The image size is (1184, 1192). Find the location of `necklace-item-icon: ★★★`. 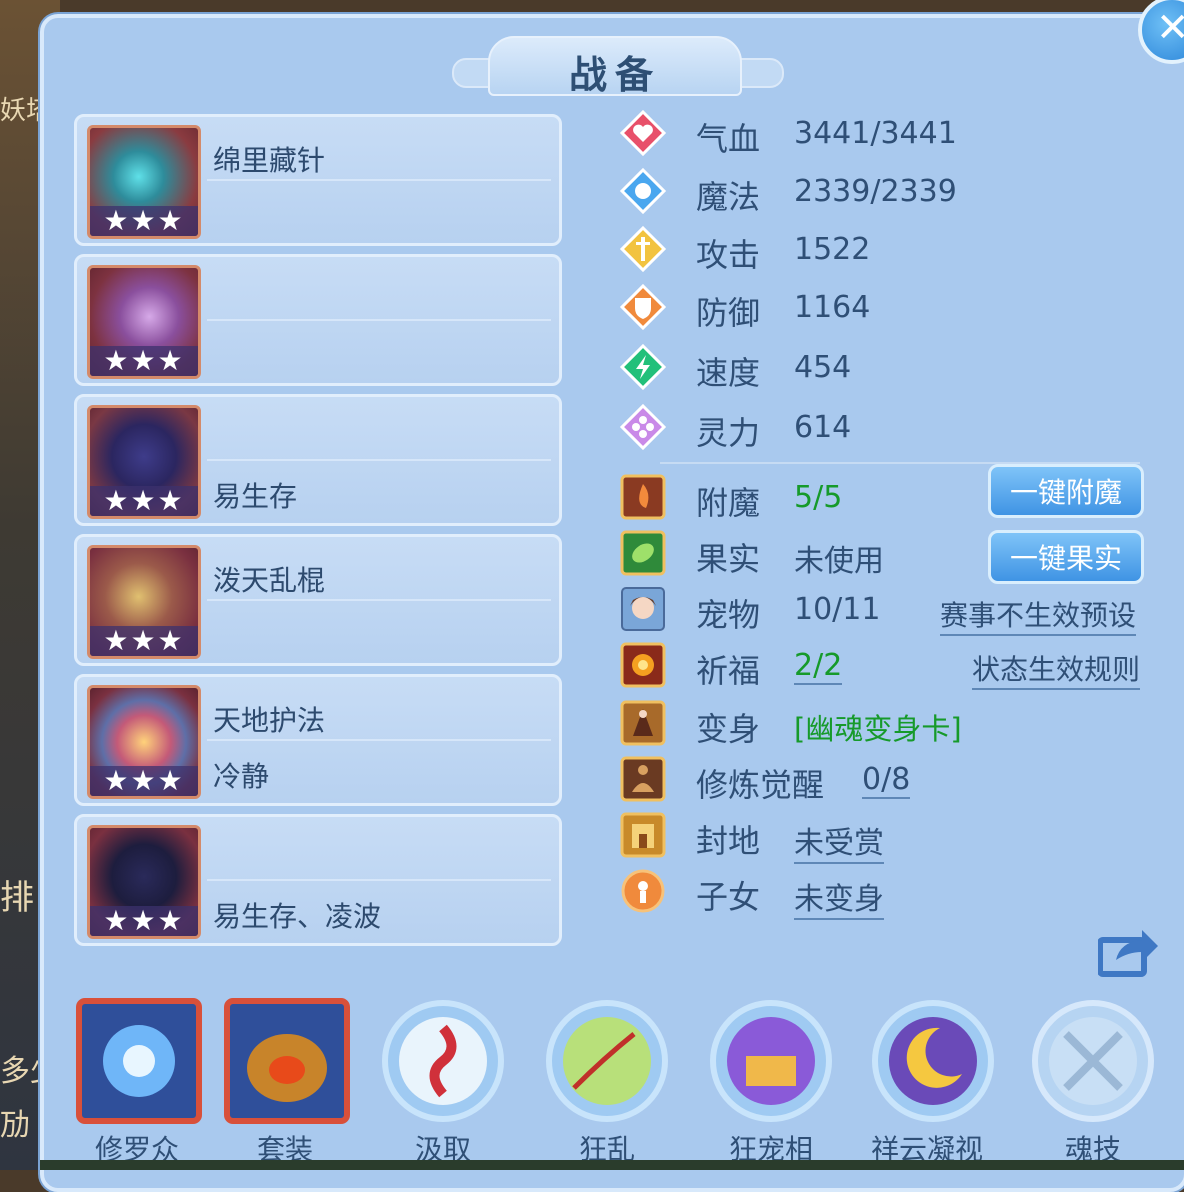

necklace-item-icon: ★★★ is located at coordinates (144, 602).